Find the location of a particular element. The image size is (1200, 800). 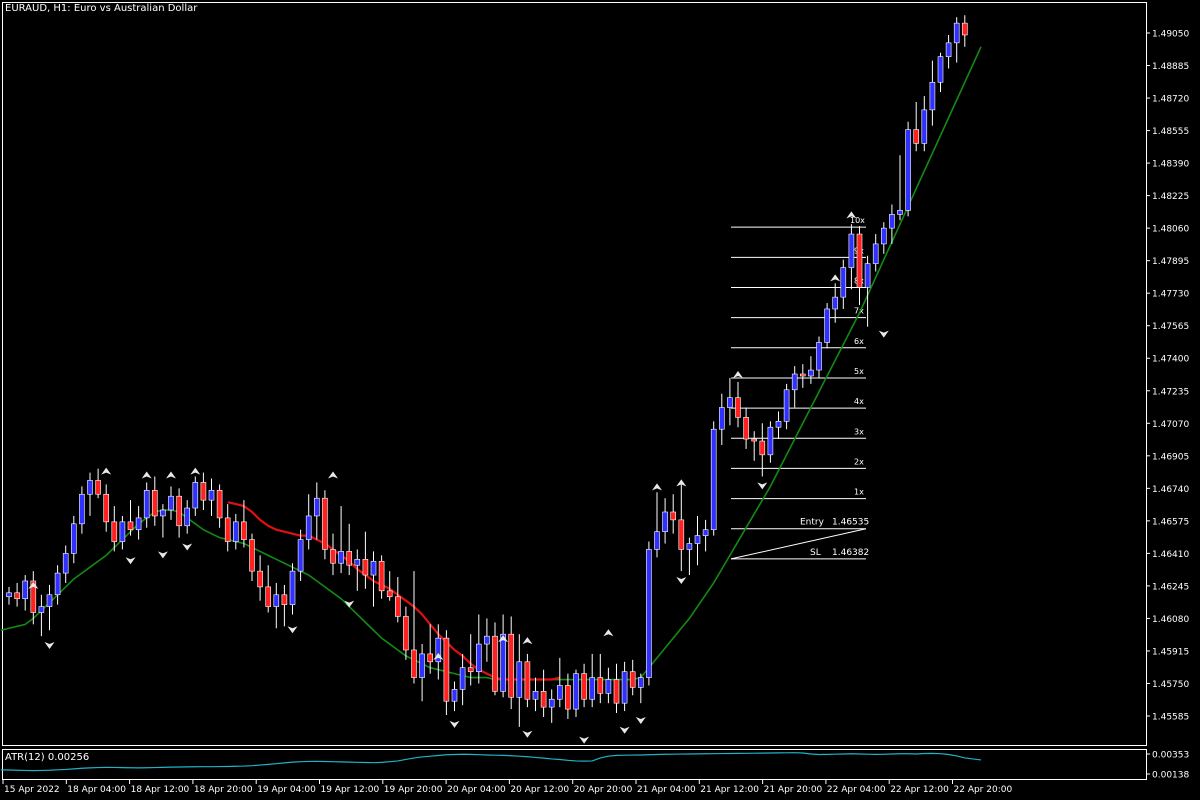

time-label: 22 Apr 20:00 is located at coordinates (983, 790).